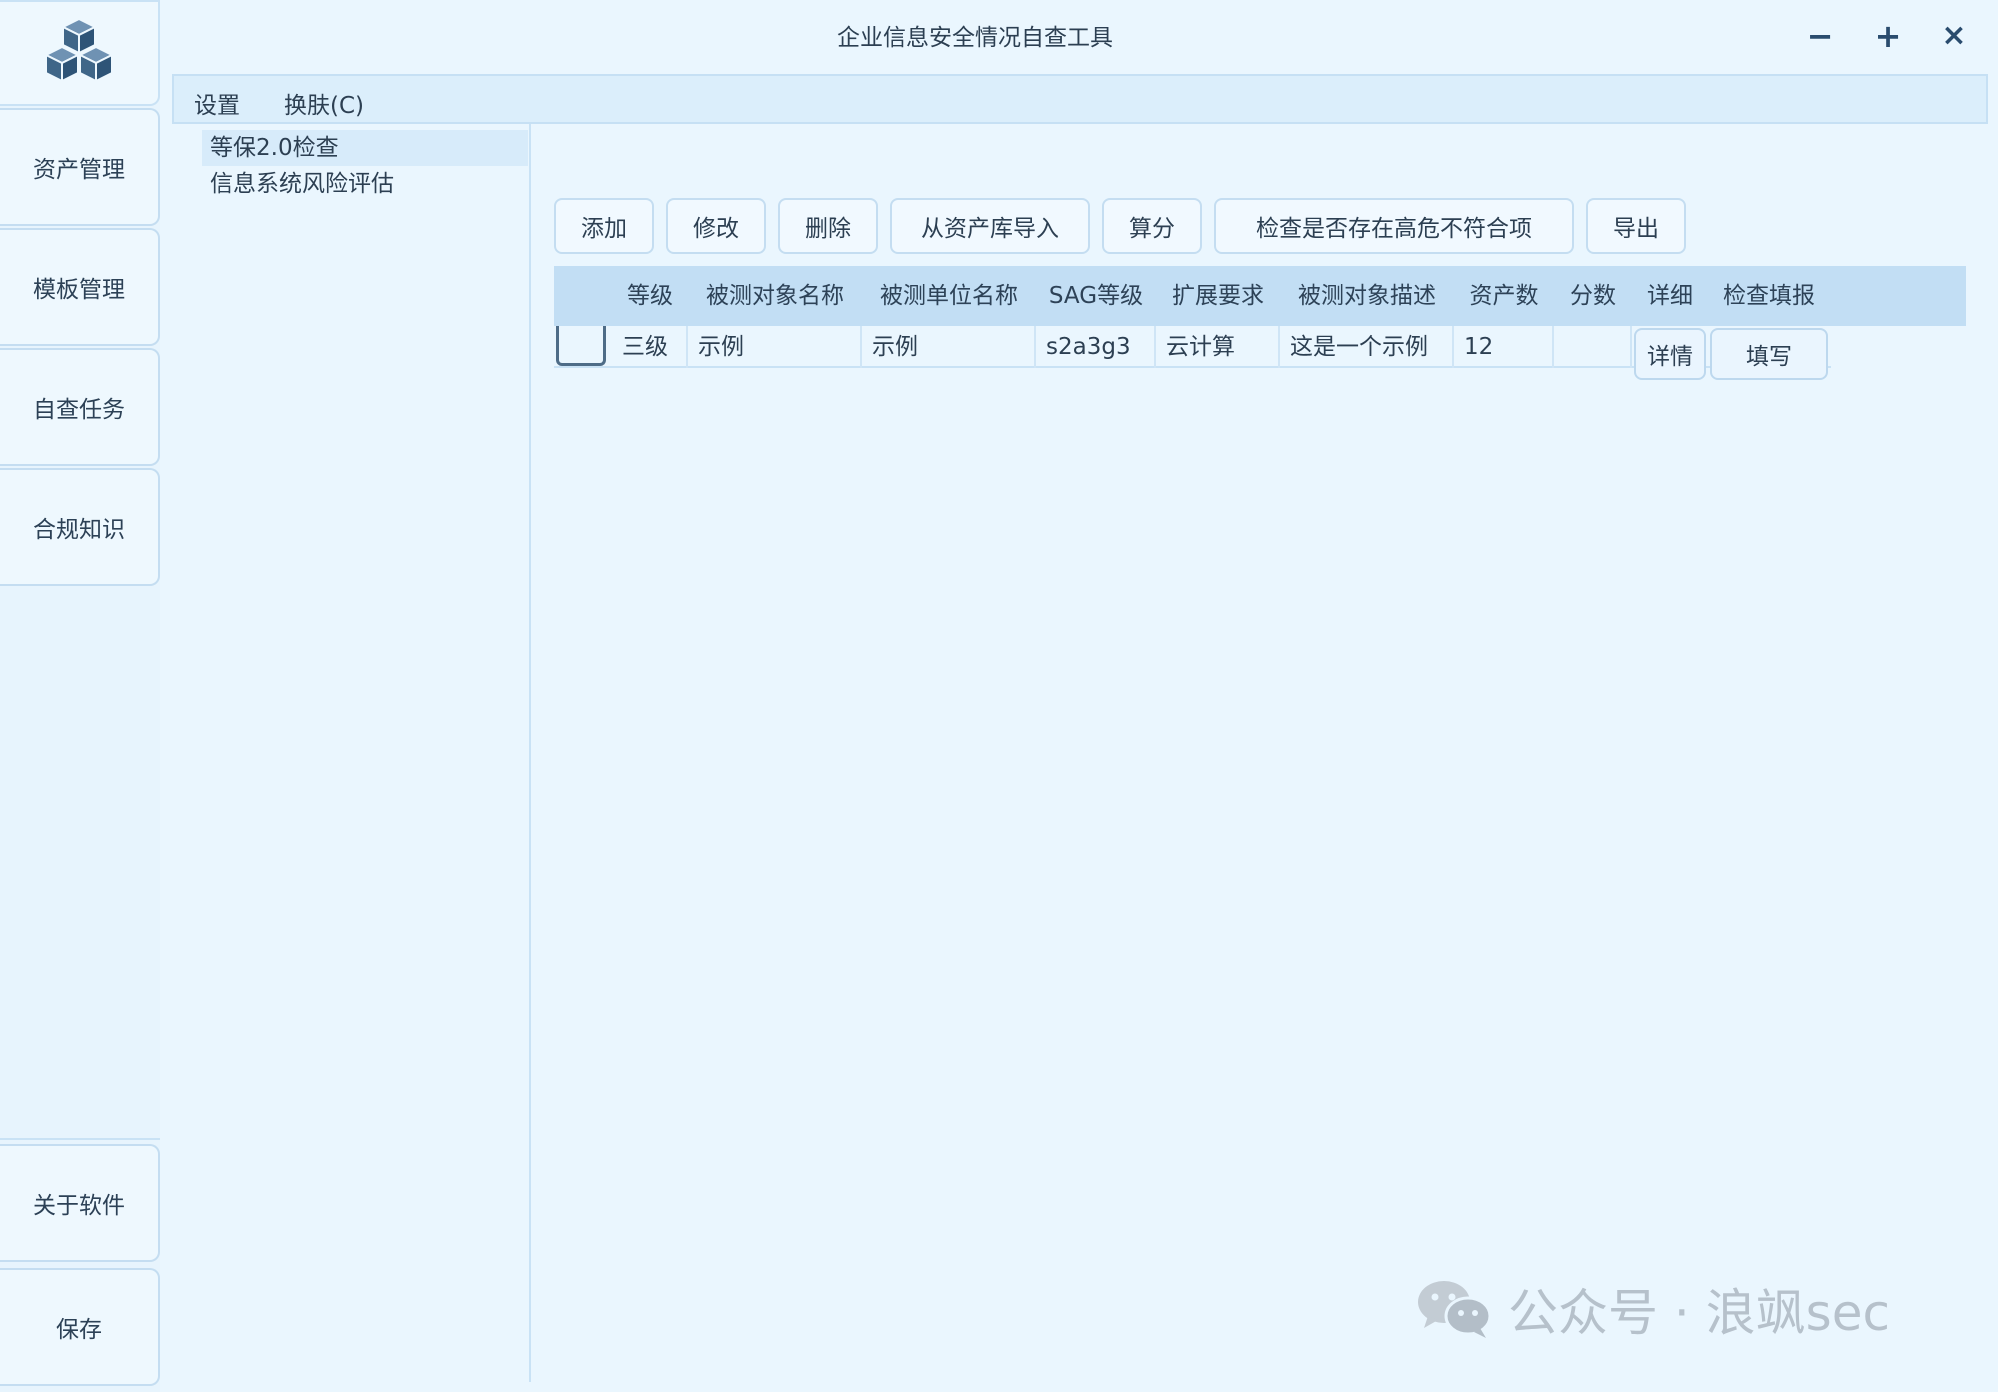 The height and width of the screenshot is (1392, 1998). I want to click on watermark-text: 公众号 · 浪飒sec, so click(1699, 1313).